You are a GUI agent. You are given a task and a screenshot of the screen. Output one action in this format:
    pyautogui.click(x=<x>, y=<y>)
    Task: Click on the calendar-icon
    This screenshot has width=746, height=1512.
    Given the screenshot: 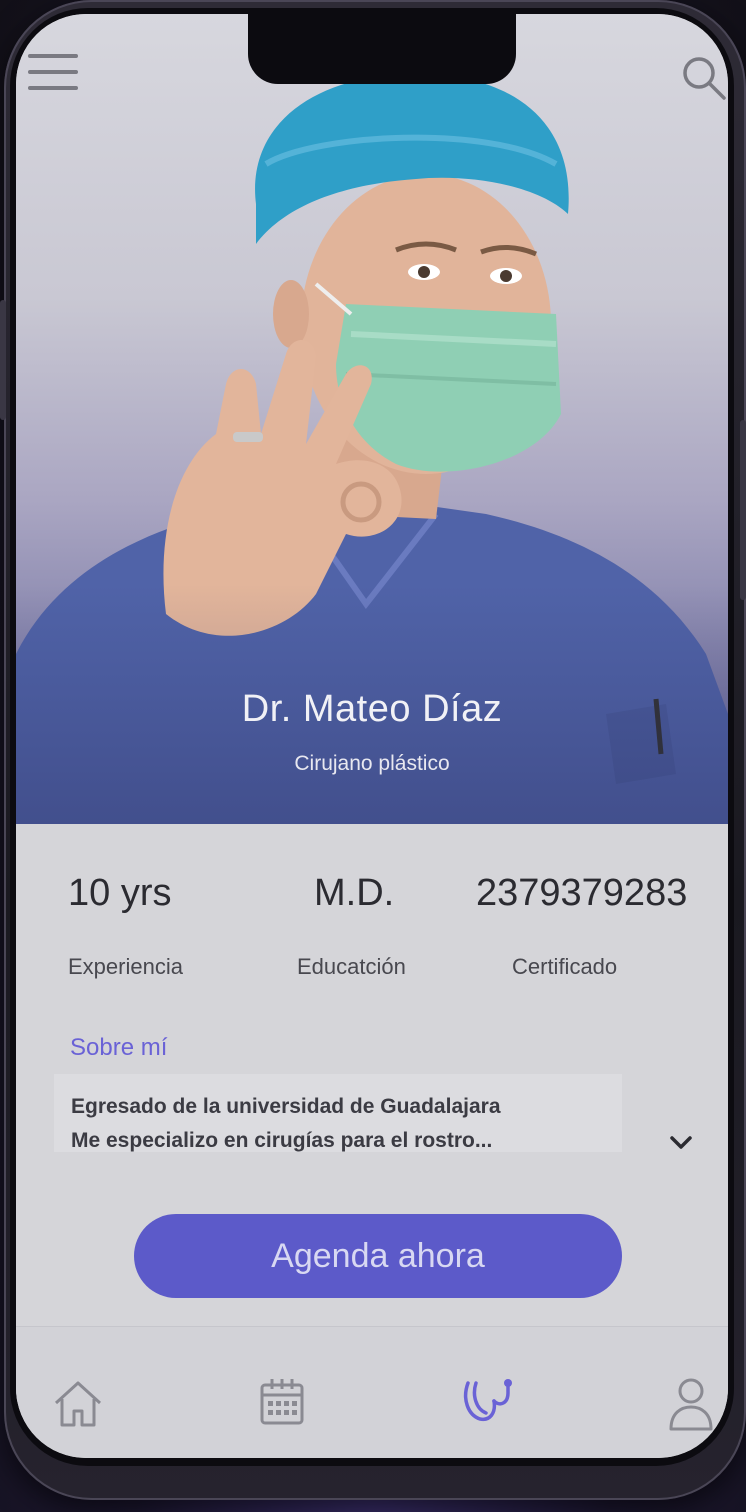 What is the action you would take?
    pyautogui.click(x=282, y=1403)
    